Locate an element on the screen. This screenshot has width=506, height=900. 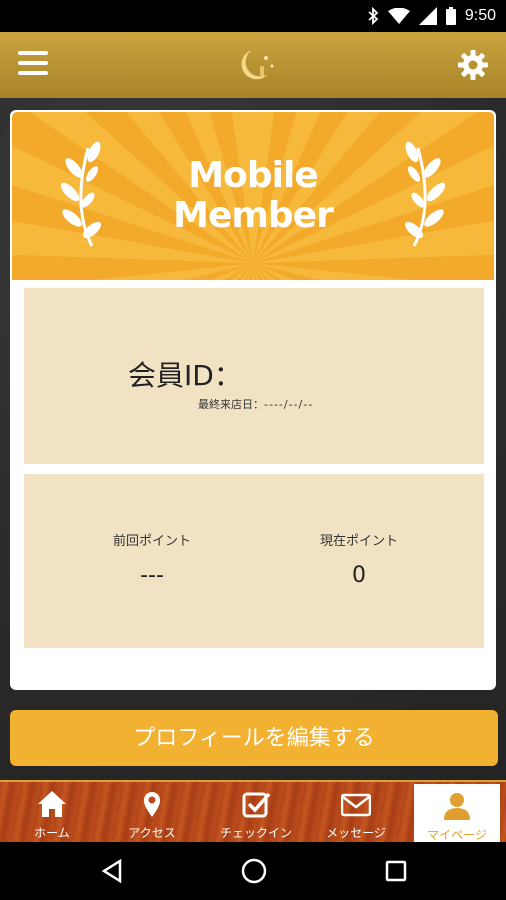
edit-profile-button: プロフィールを編集する is located at coordinates (254, 738).